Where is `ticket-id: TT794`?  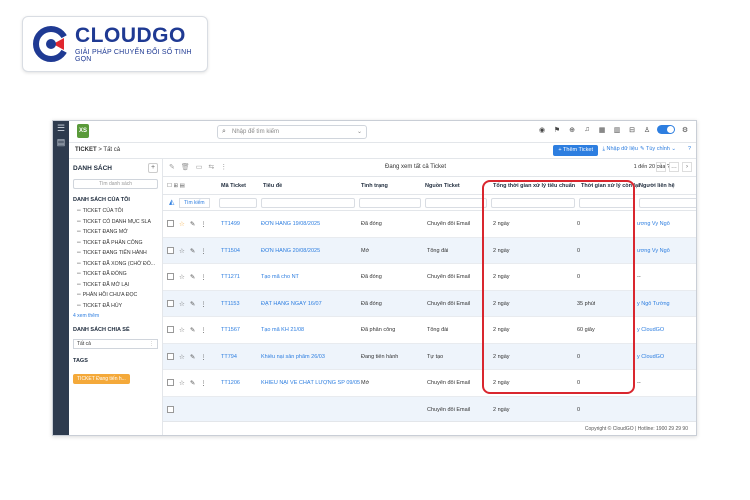 ticket-id: TT794 is located at coordinates (229, 357).